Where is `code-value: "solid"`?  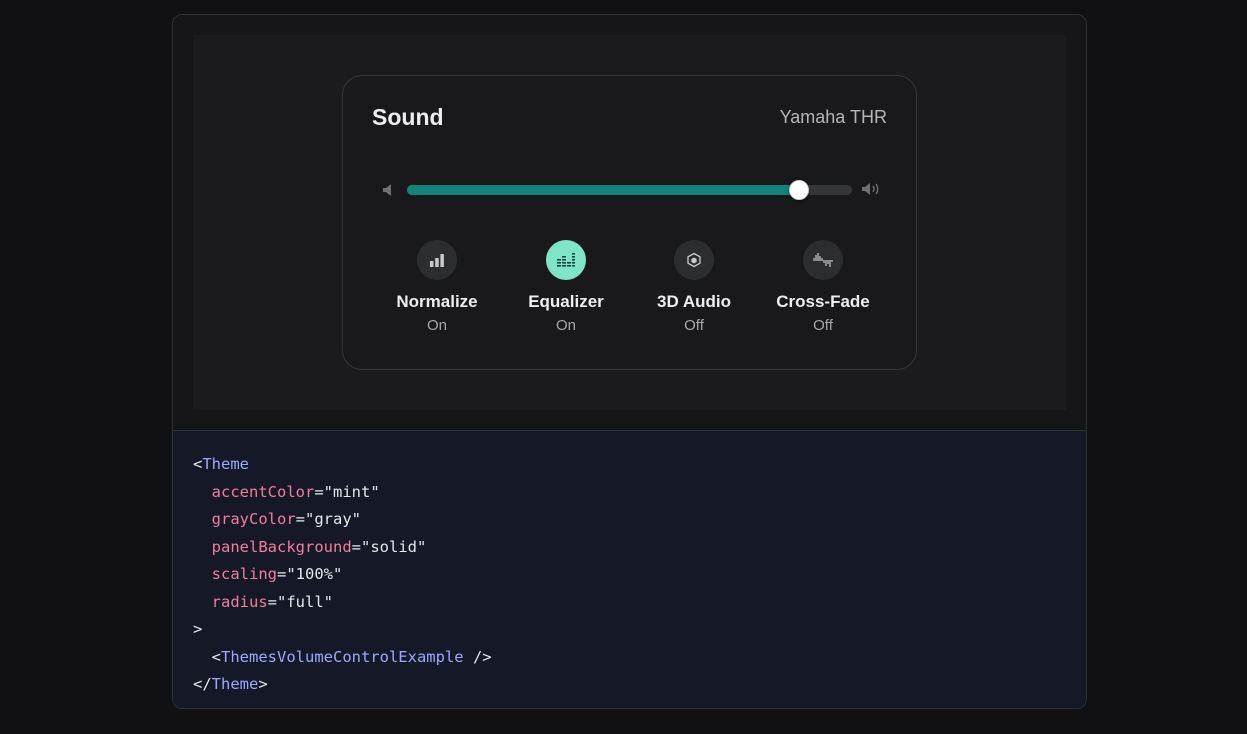 code-value: "solid" is located at coordinates (394, 546).